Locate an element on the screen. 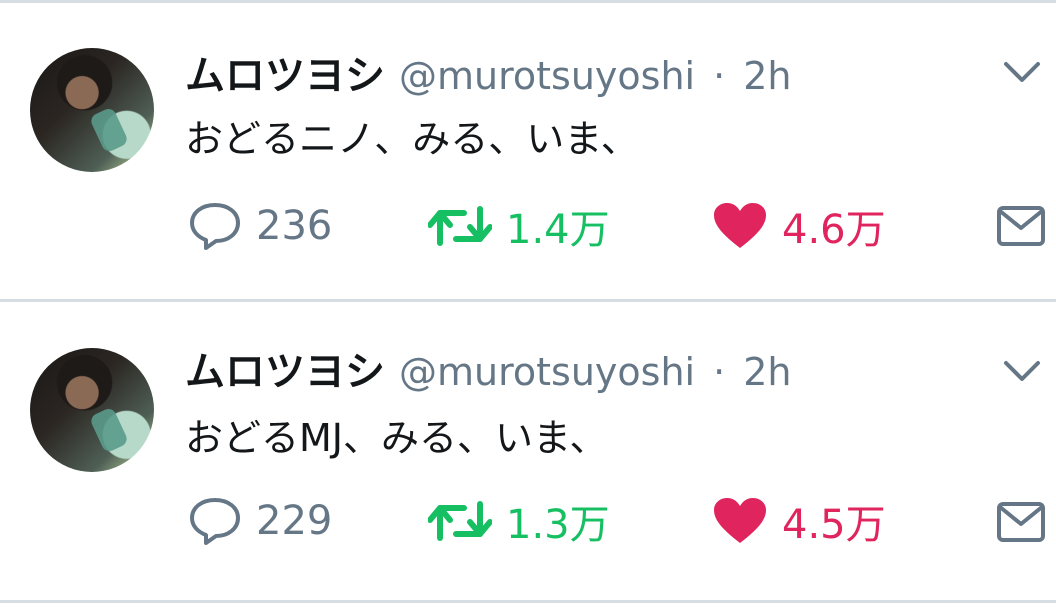  retweet-count: 1.3万 is located at coordinates (558, 525).